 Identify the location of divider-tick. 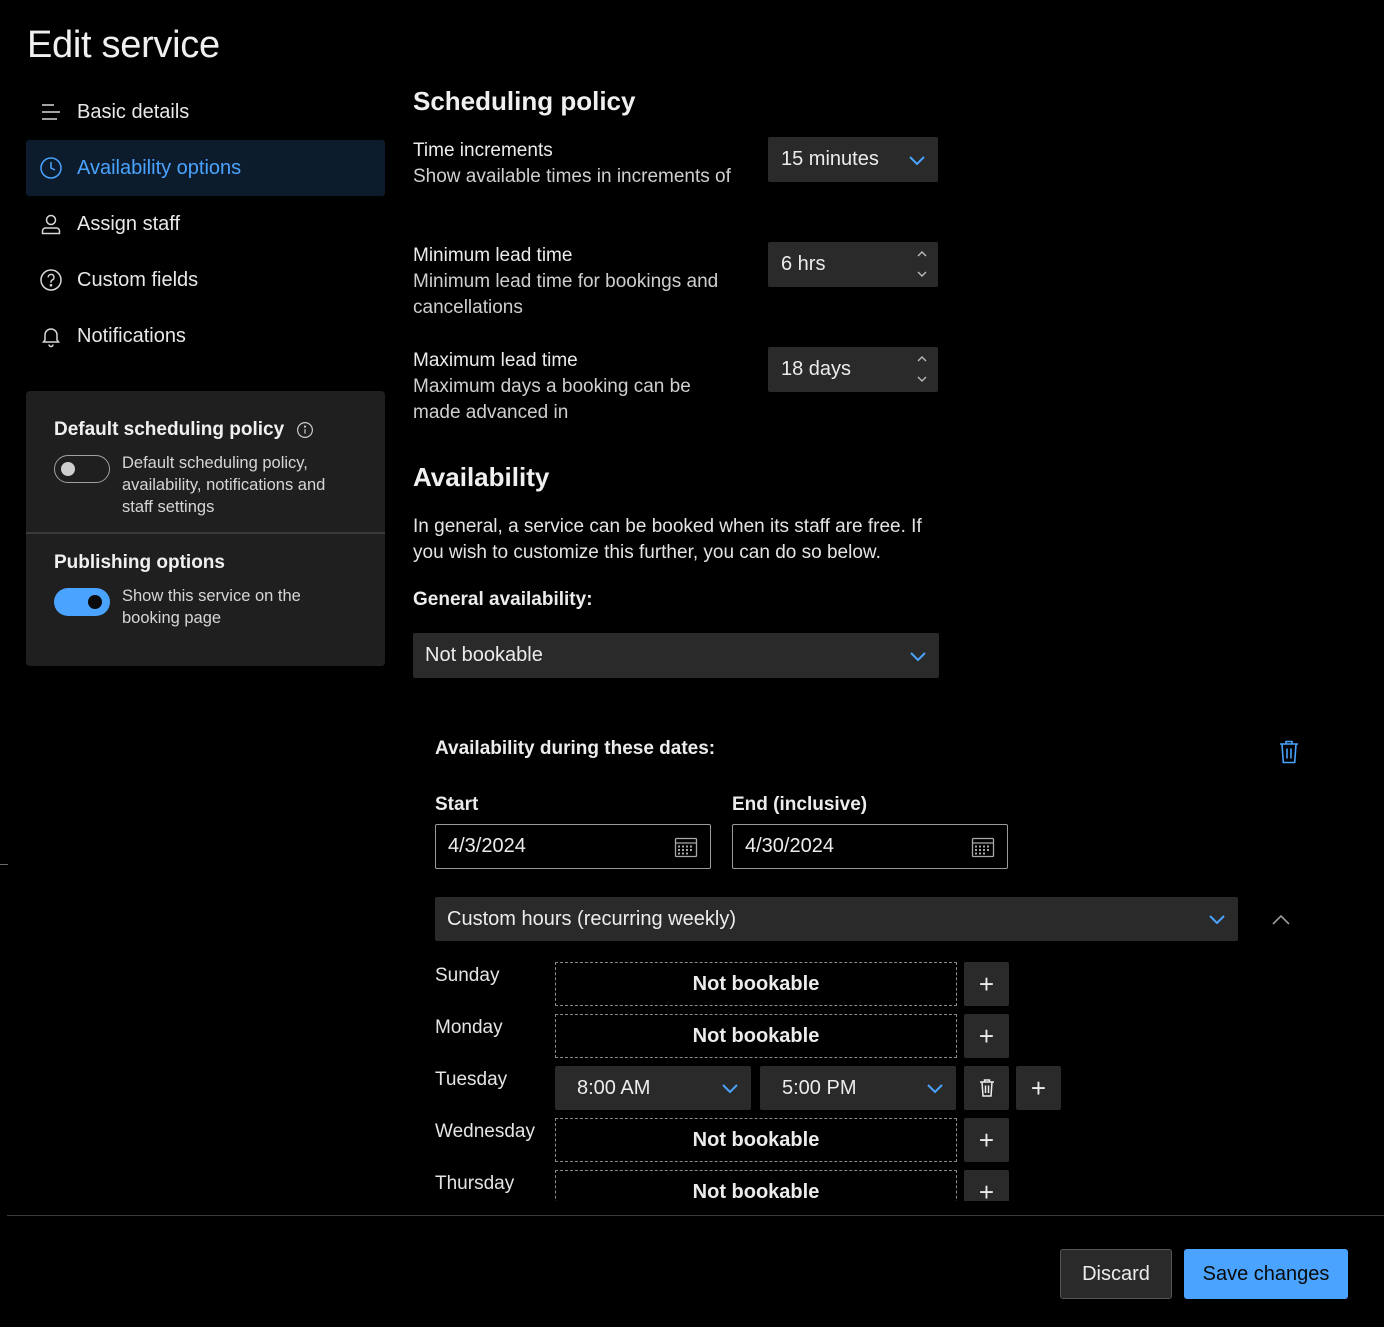
(4, 864).